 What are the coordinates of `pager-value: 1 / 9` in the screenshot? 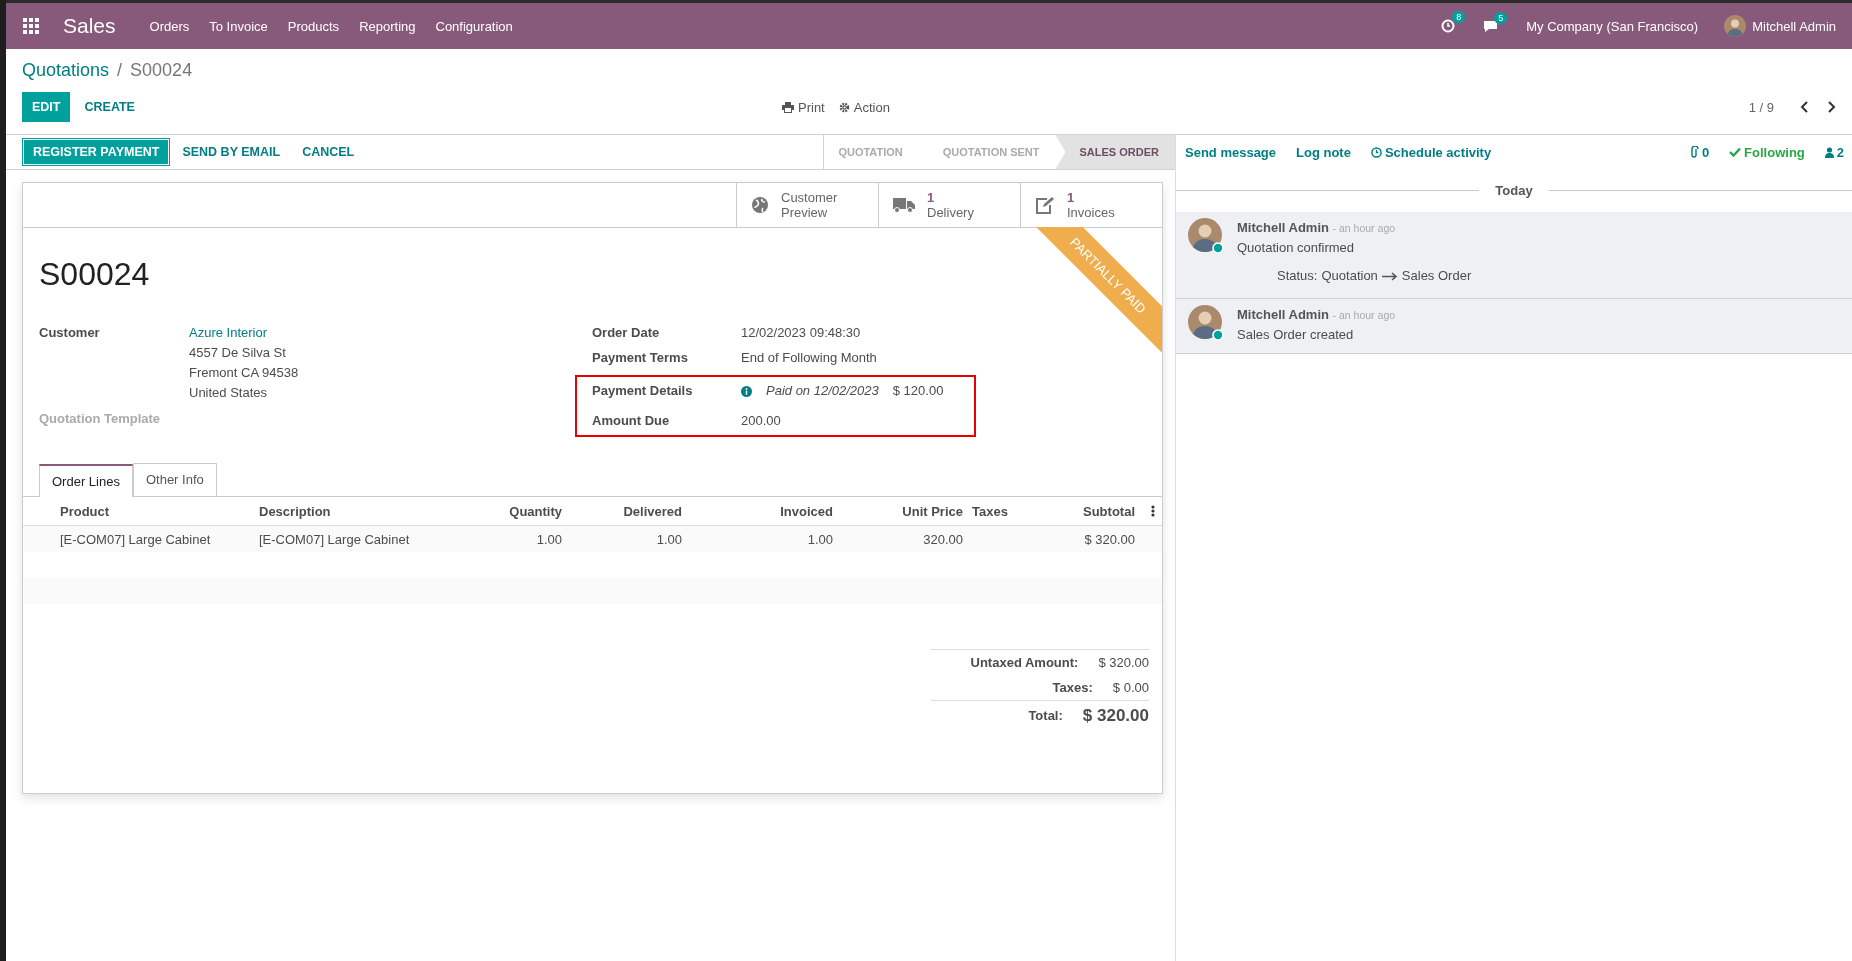 It's located at (1761, 107).